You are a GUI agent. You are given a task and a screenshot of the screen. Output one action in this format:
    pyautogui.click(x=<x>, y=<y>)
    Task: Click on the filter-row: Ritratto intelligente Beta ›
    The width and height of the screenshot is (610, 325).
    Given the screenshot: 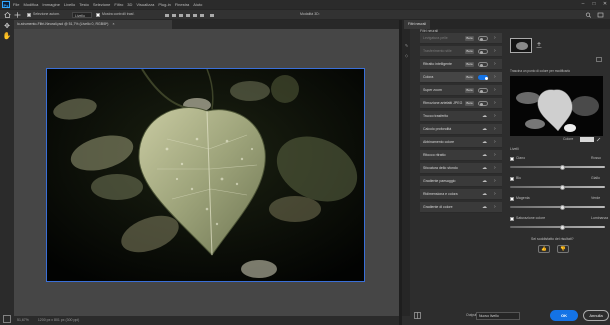 What is the action you would take?
    pyautogui.click(x=461, y=64)
    